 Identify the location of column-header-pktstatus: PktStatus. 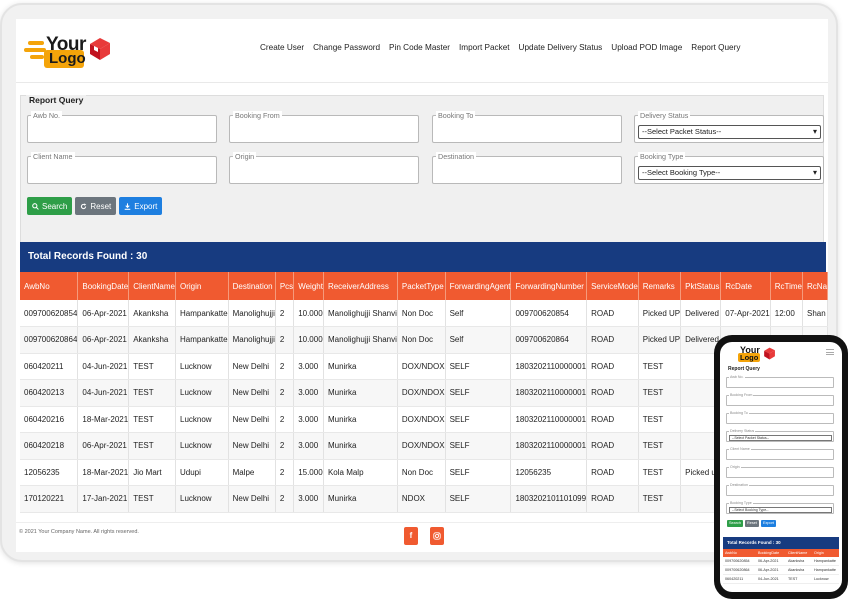
(701, 286).